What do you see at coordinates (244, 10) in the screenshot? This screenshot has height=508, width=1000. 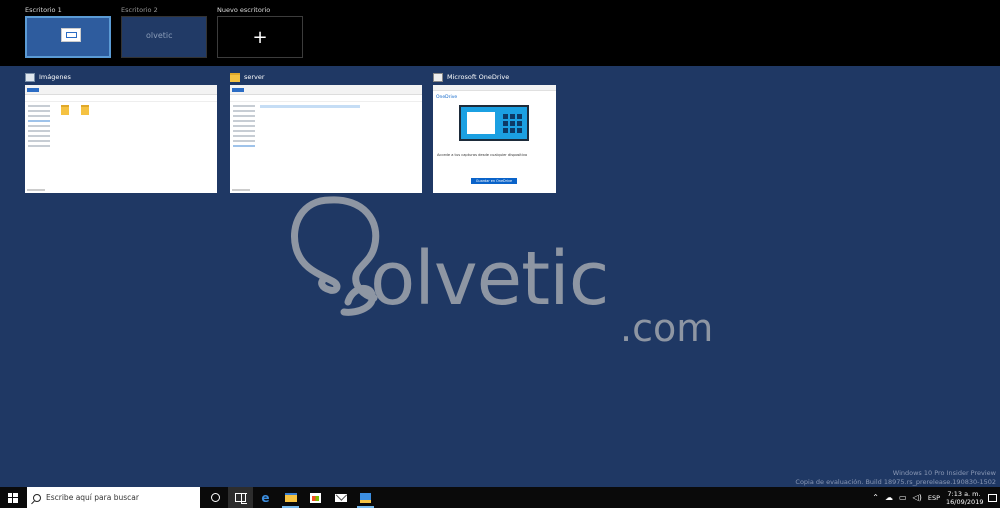 I see `new-desktop-label: Nuevo escritorio` at bounding box center [244, 10].